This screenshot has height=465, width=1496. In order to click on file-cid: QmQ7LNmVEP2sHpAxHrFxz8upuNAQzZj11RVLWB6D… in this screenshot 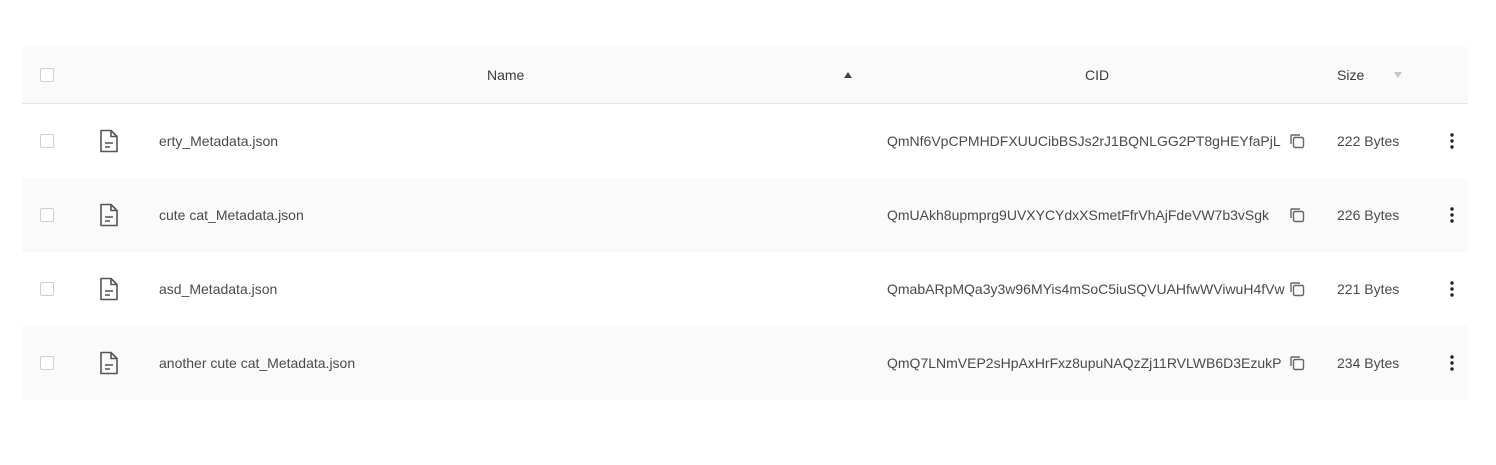, I will do `click(1084, 363)`.